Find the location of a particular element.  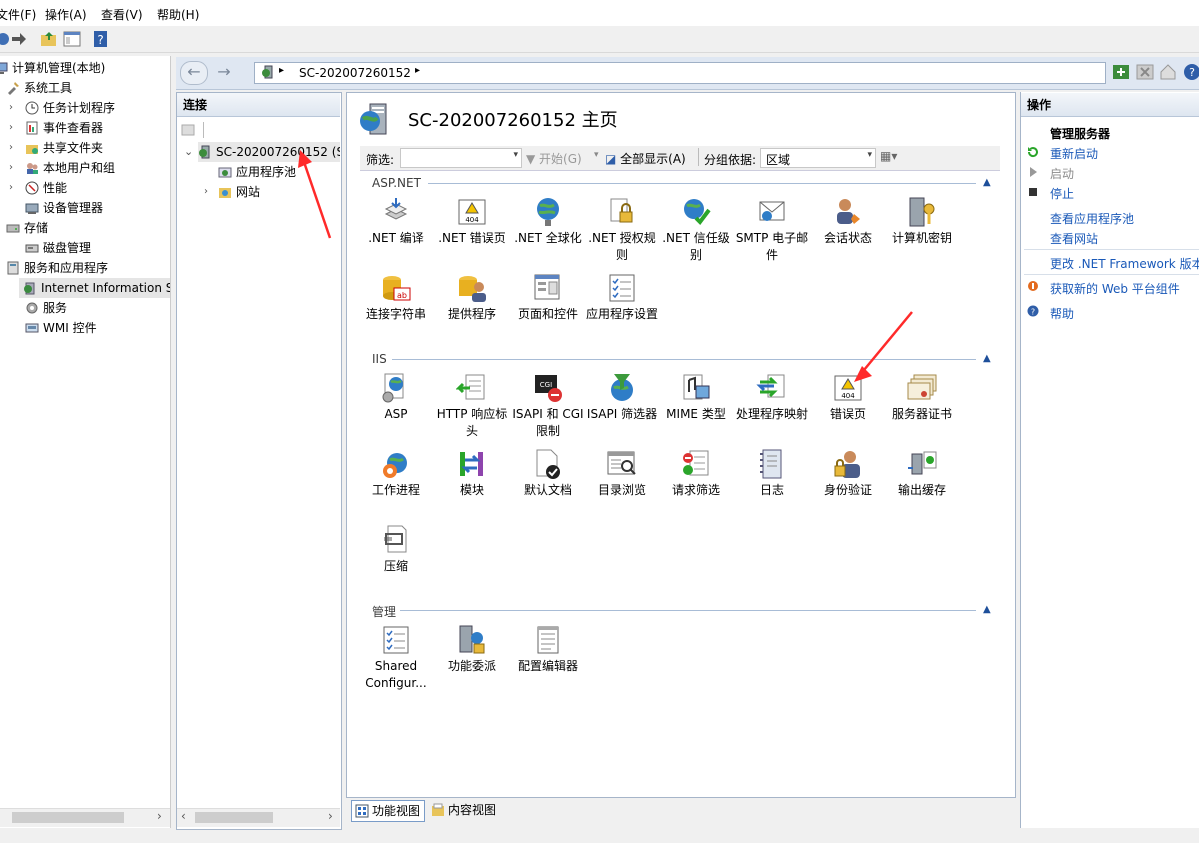

tree-node-system-tools: 系统工具 is located at coordinates (39, 88).